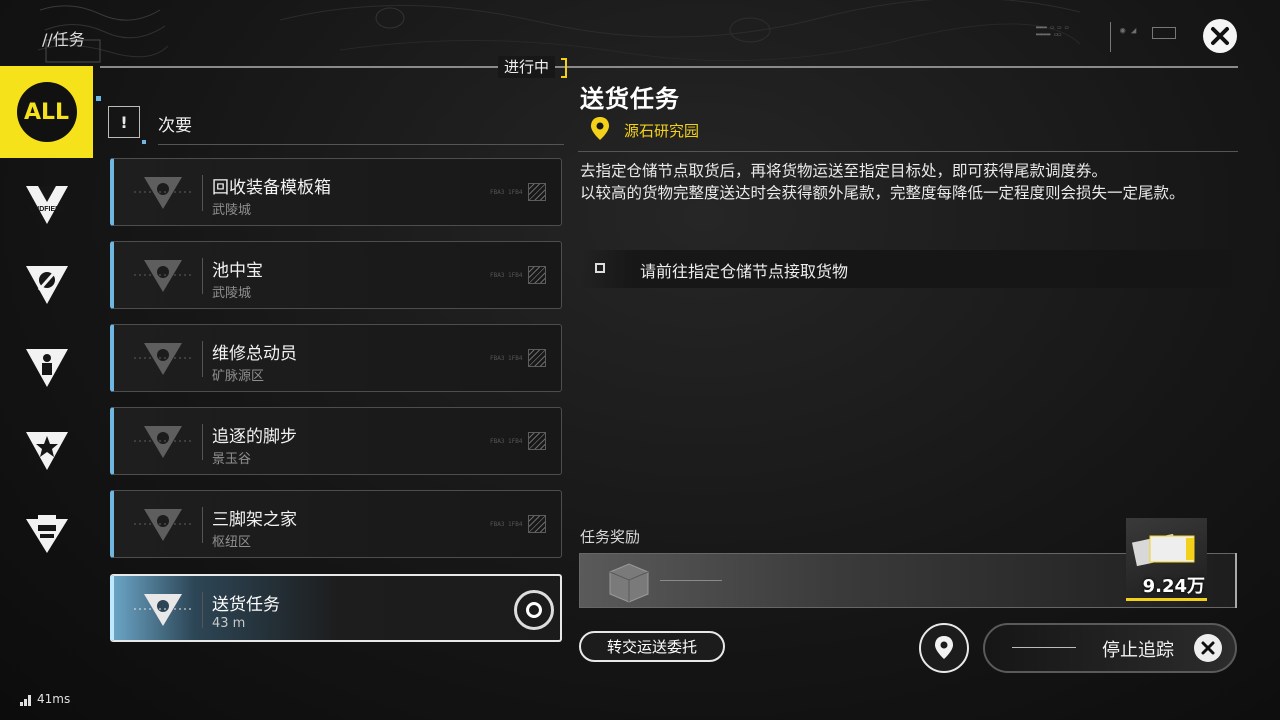  What do you see at coordinates (662, 131) in the screenshot?
I see `quest-location: 源石研究园` at bounding box center [662, 131].